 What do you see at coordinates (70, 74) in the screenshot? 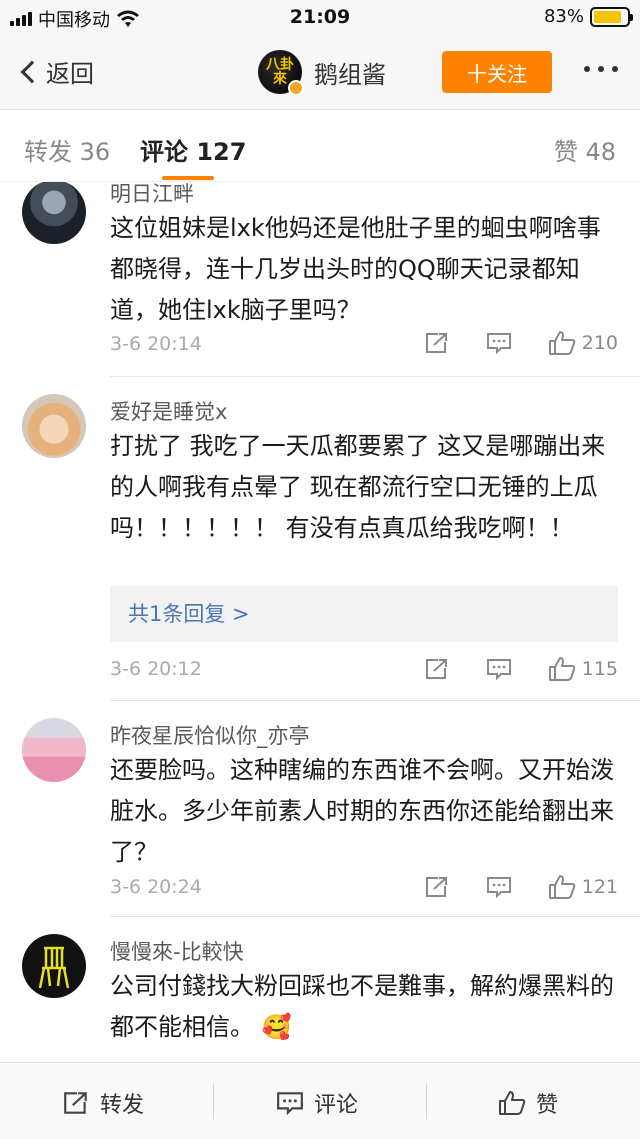
I see `back-label: 返回` at bounding box center [70, 74].